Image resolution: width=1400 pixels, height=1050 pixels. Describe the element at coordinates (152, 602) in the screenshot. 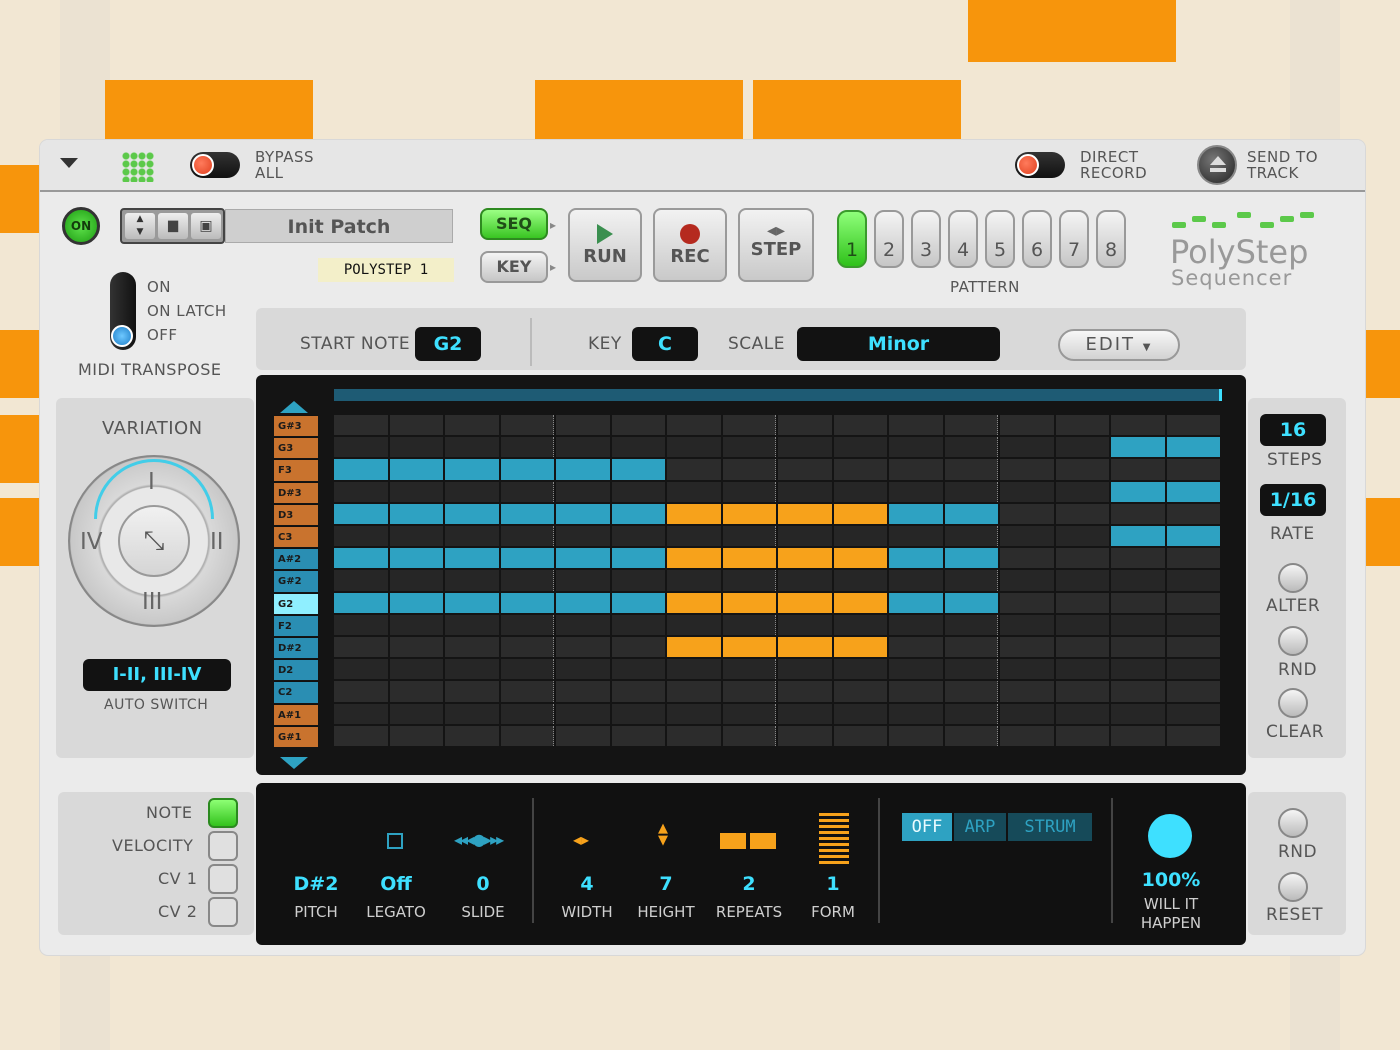

I see `variation-dir-iii: III` at that location.